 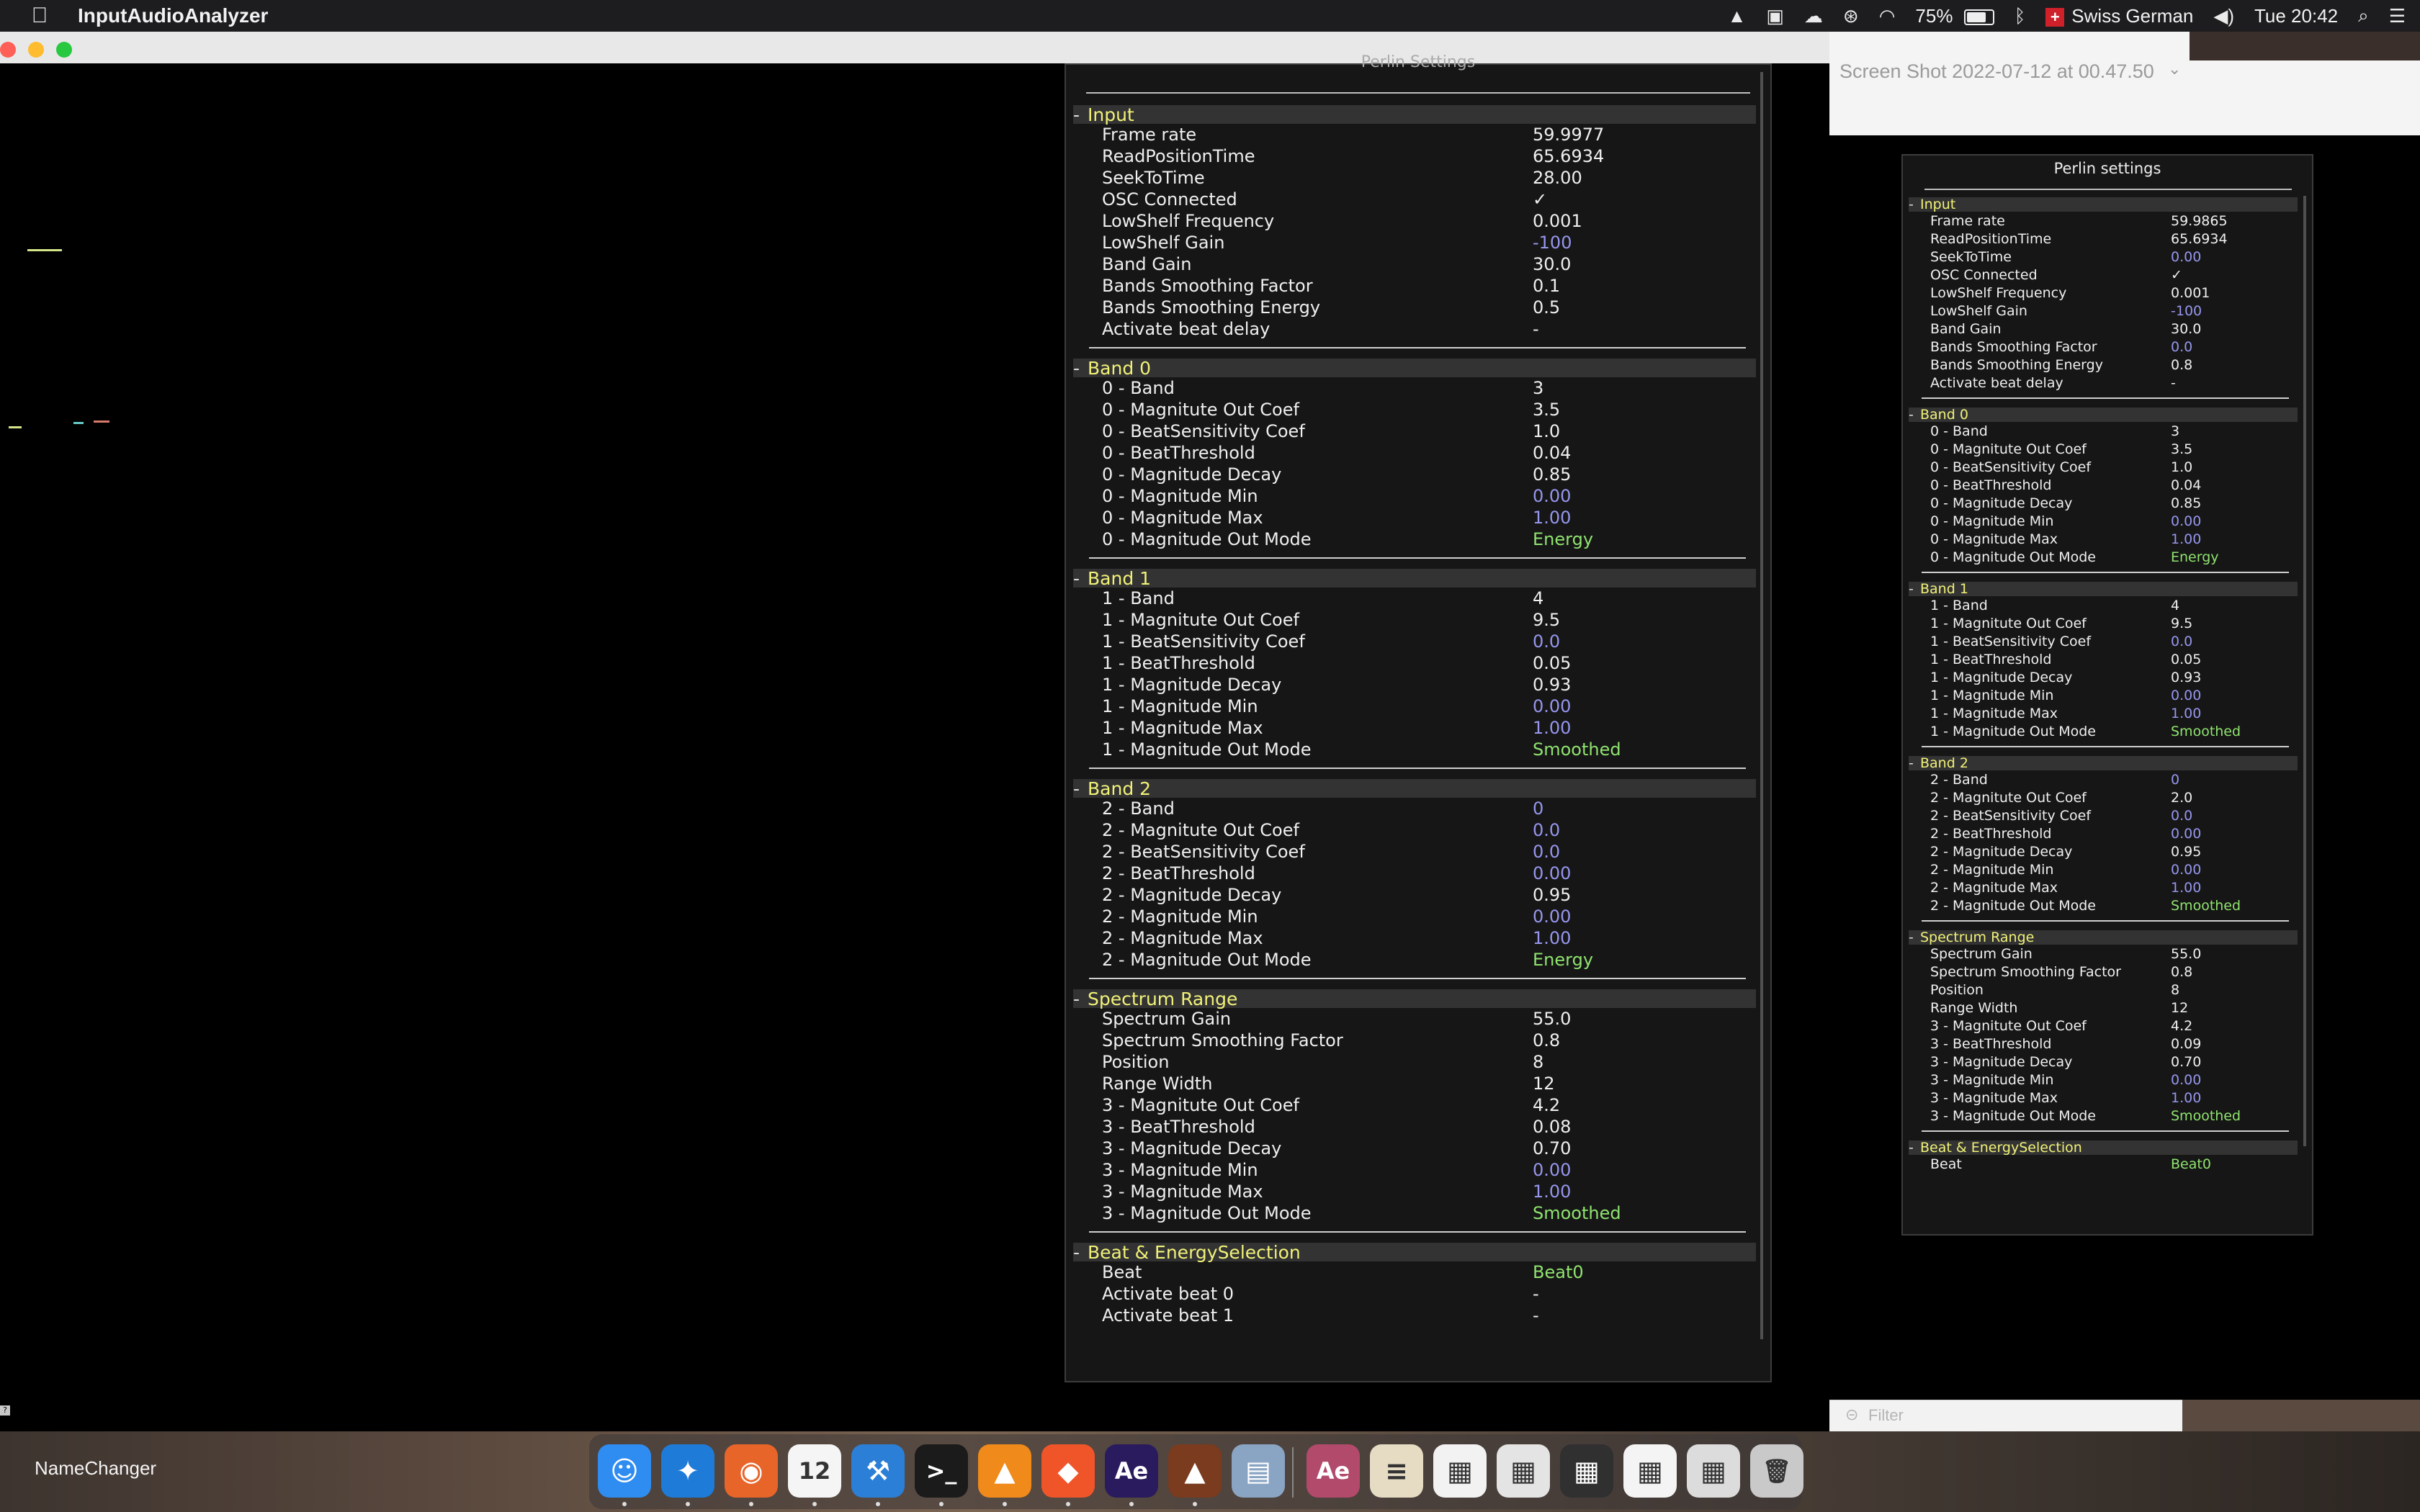 I want to click on namechanger-desktop-item: NameChanger, so click(x=95, y=1468).